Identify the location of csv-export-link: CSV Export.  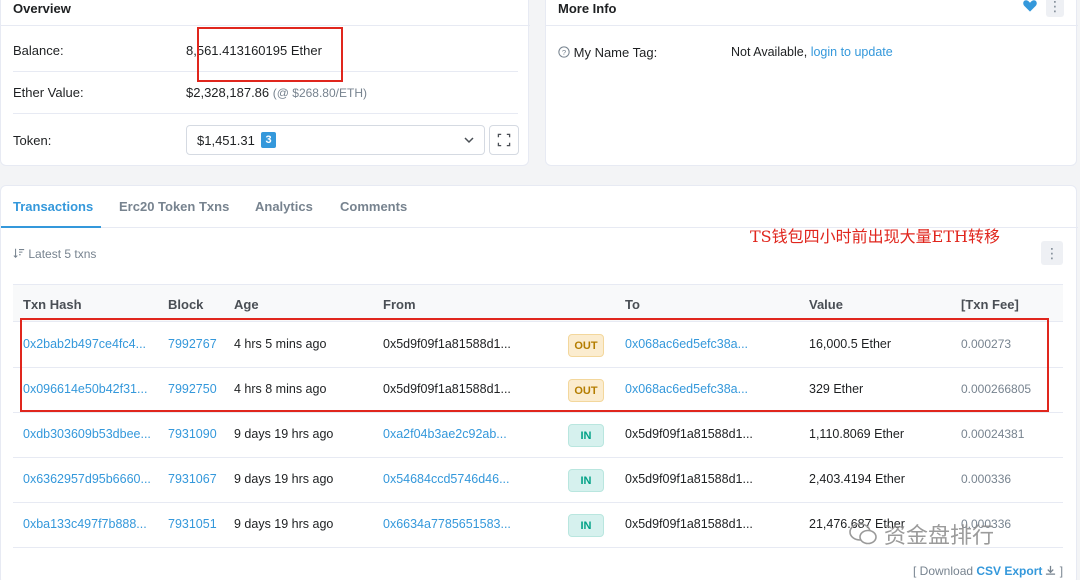
(1009, 571).